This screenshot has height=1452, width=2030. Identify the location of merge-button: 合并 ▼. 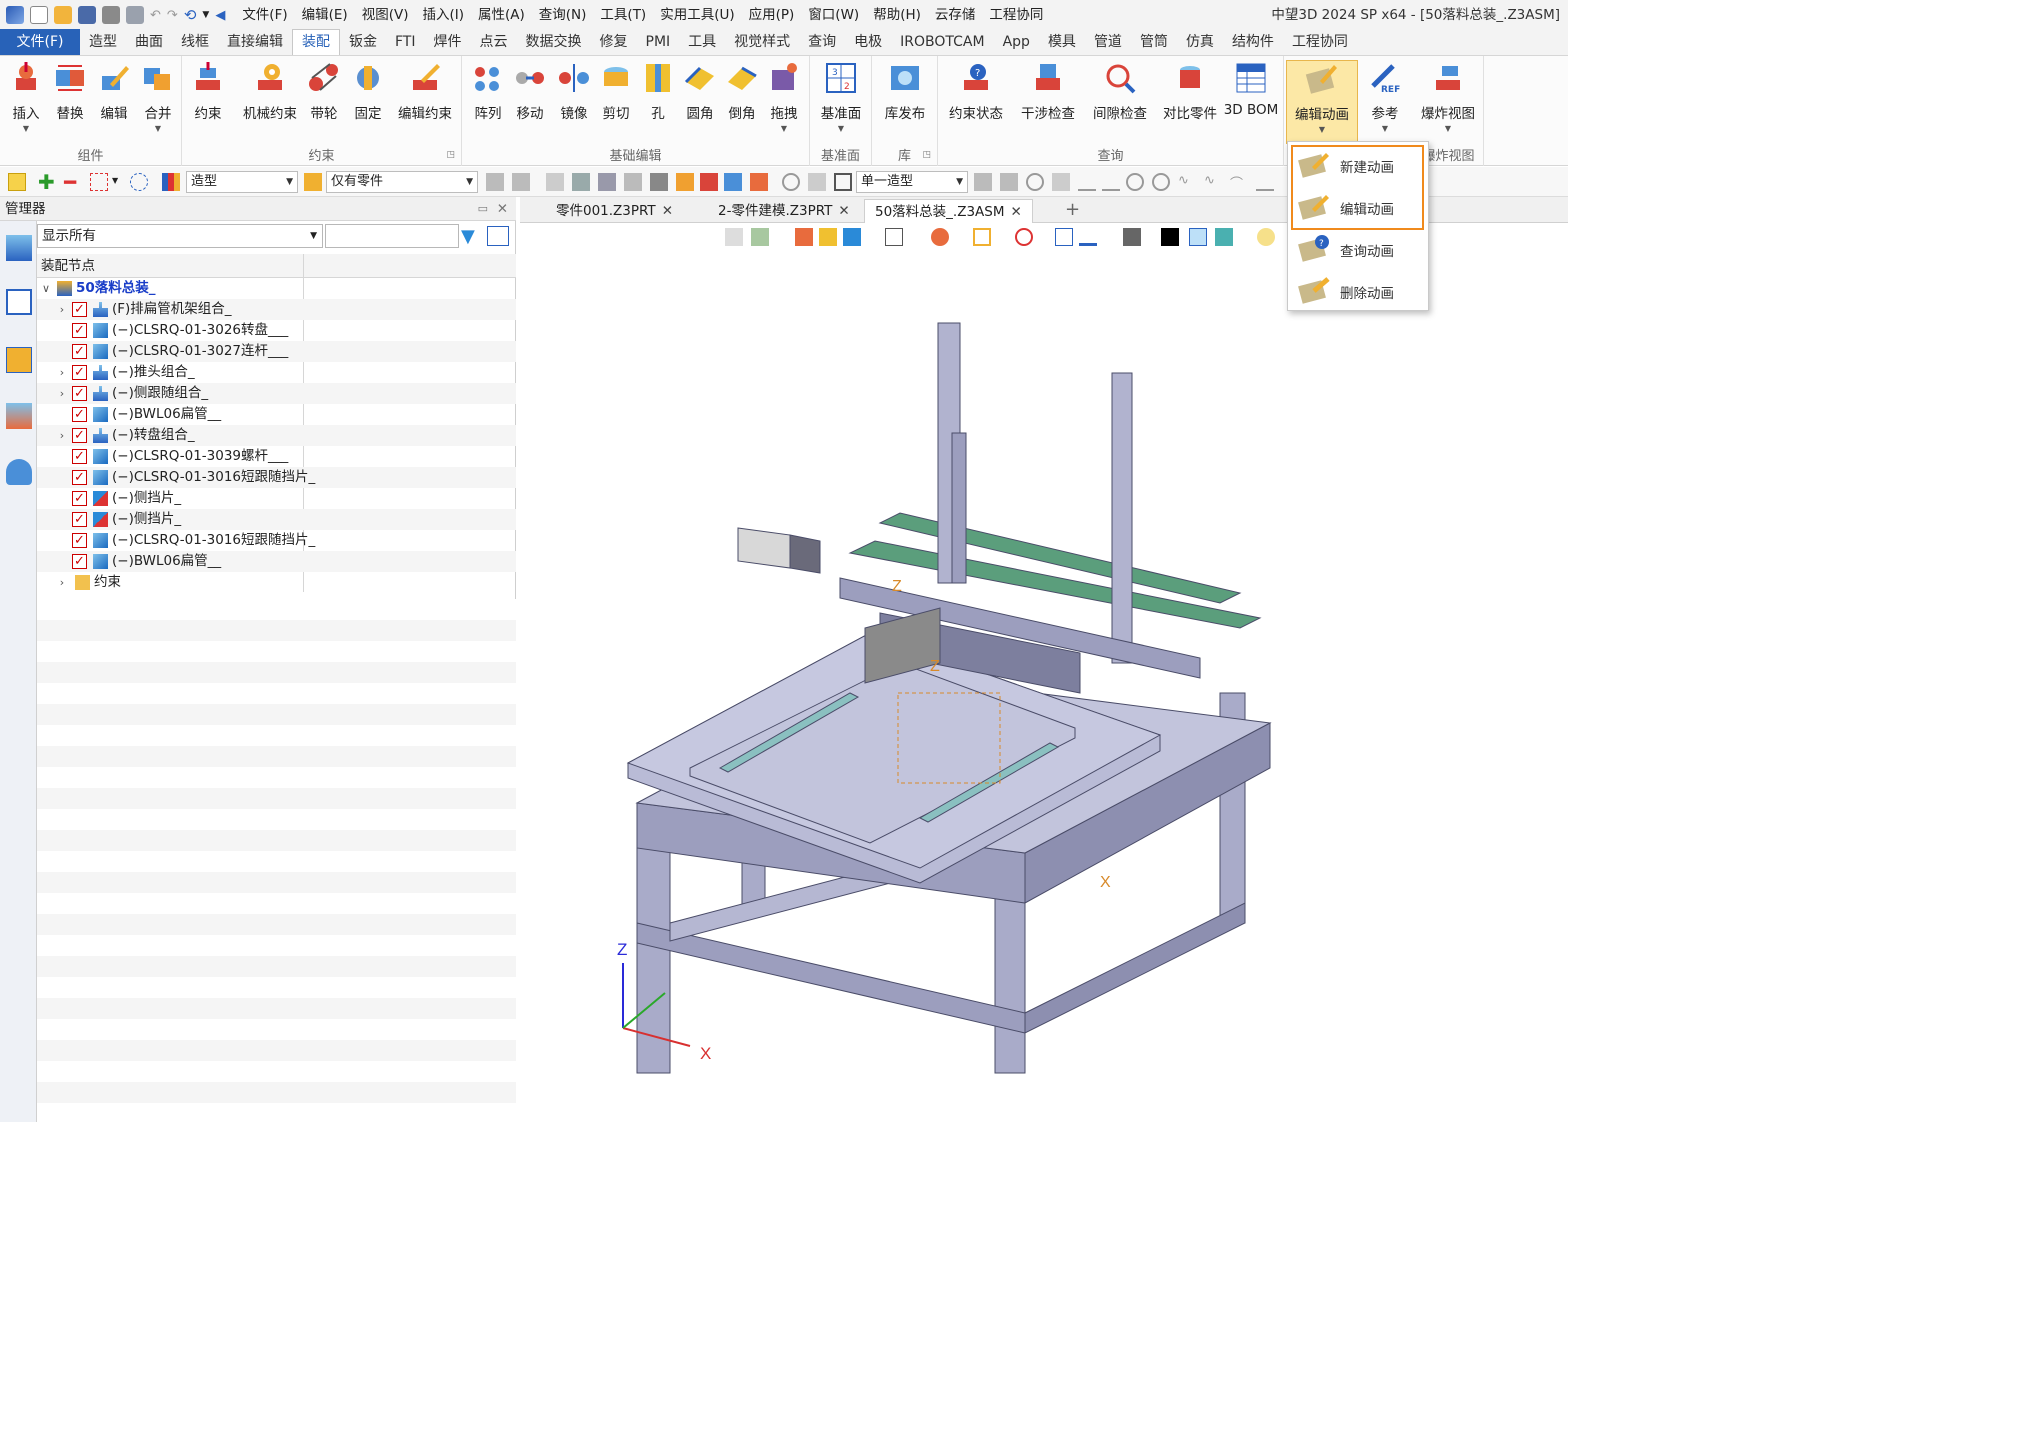
(158, 102).